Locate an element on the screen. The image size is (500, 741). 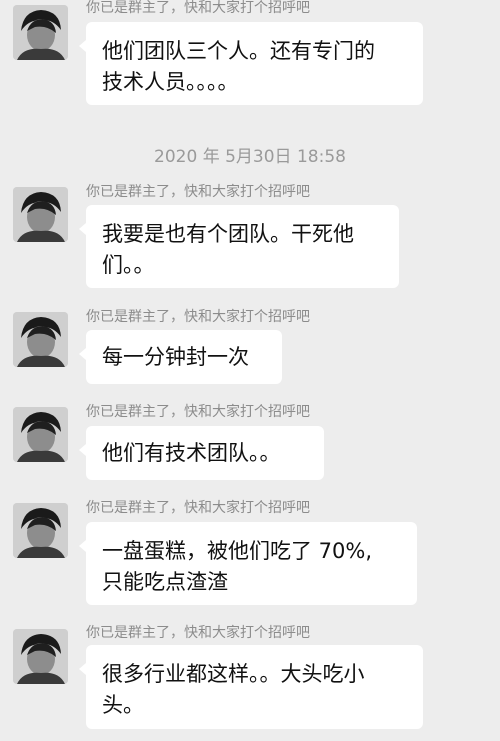
message-bubble: 每一分钟封一次 is located at coordinates (180, 357).